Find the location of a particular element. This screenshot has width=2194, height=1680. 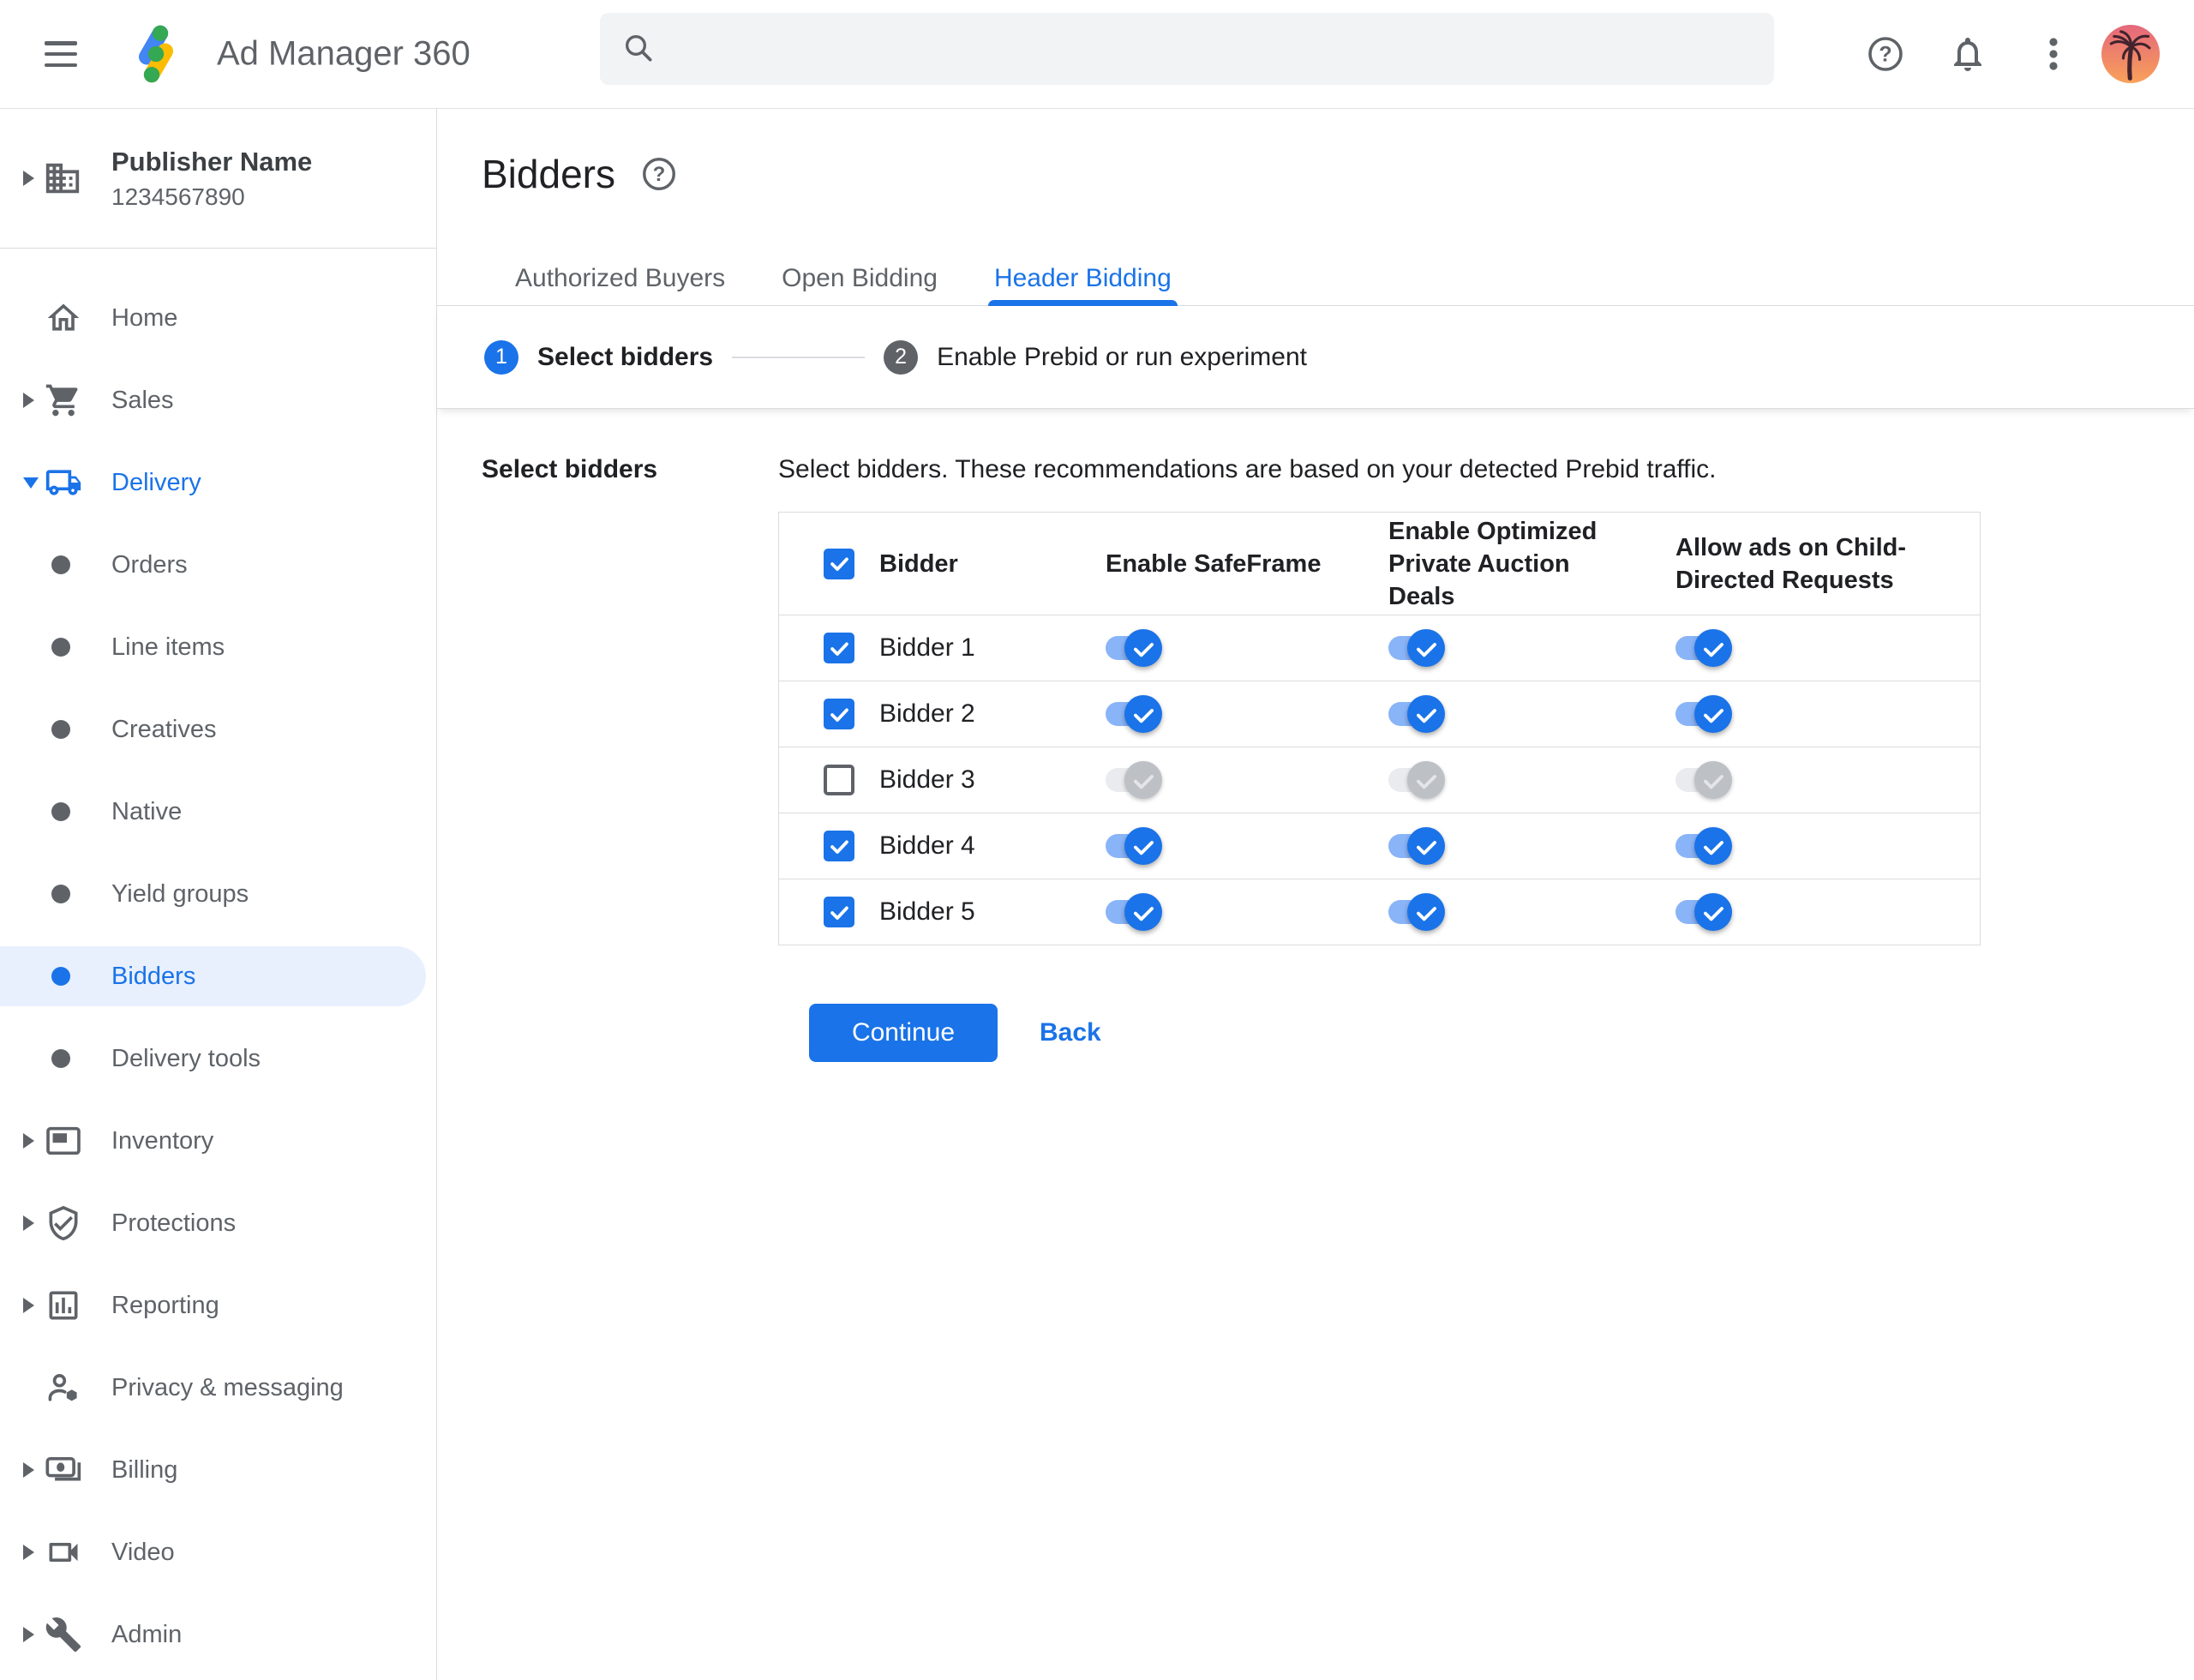

sidebar-item-orders: Orders is located at coordinates (218, 565).